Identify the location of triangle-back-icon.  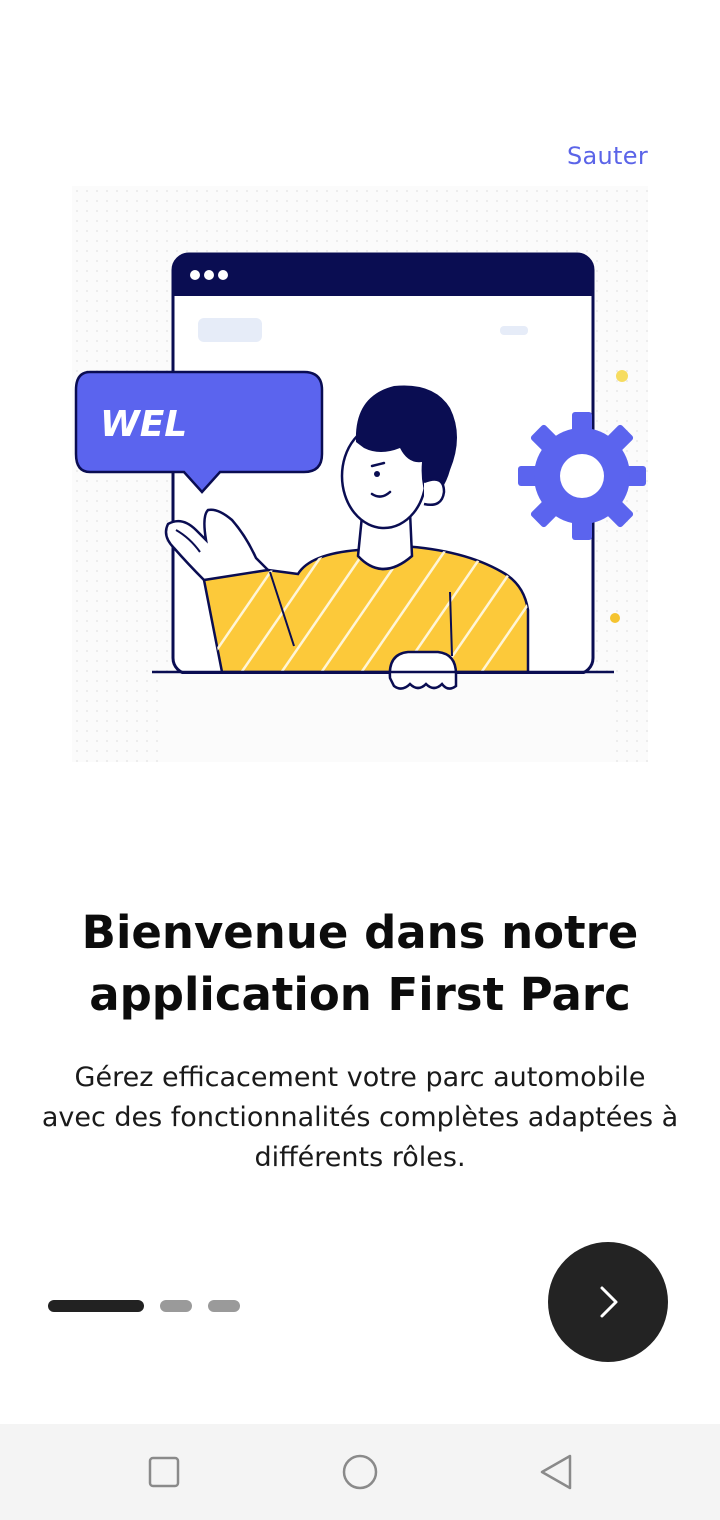
(556, 1472).